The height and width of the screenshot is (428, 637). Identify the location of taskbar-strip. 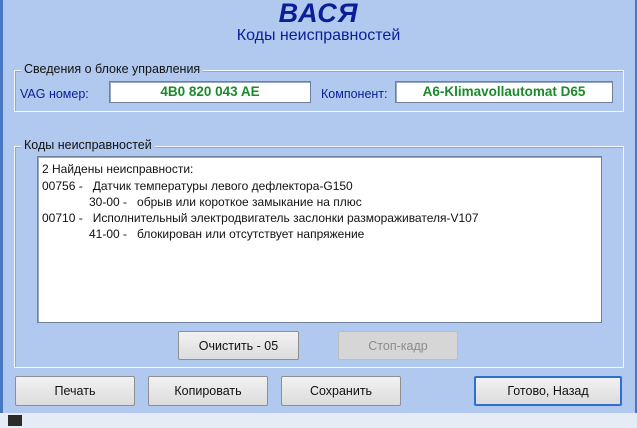
(318, 420).